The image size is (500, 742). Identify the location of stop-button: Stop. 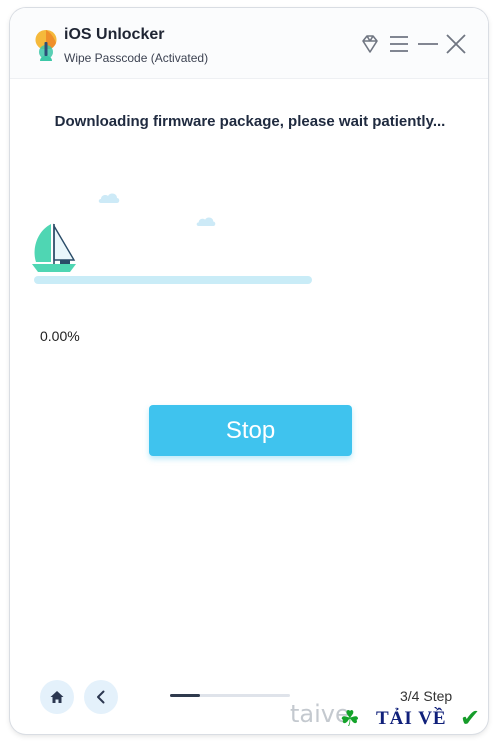
(250, 430).